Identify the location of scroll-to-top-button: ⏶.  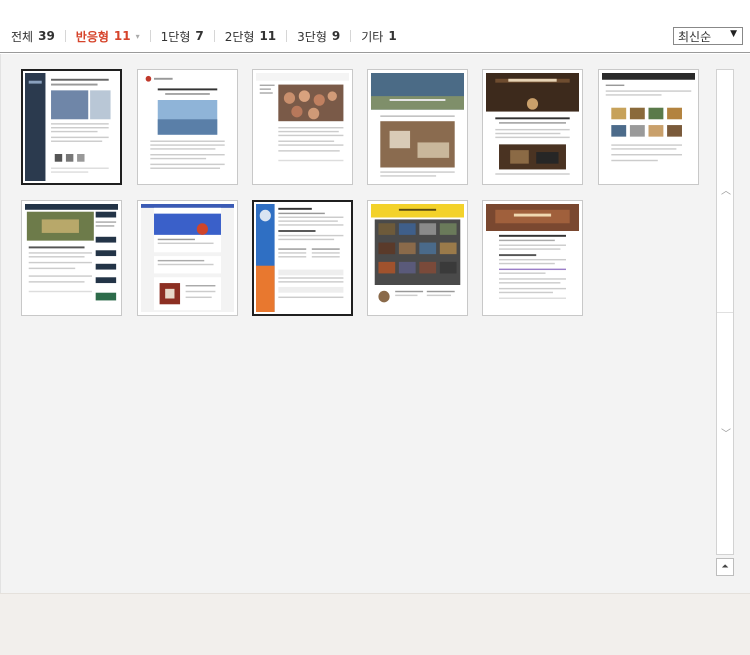
(725, 567).